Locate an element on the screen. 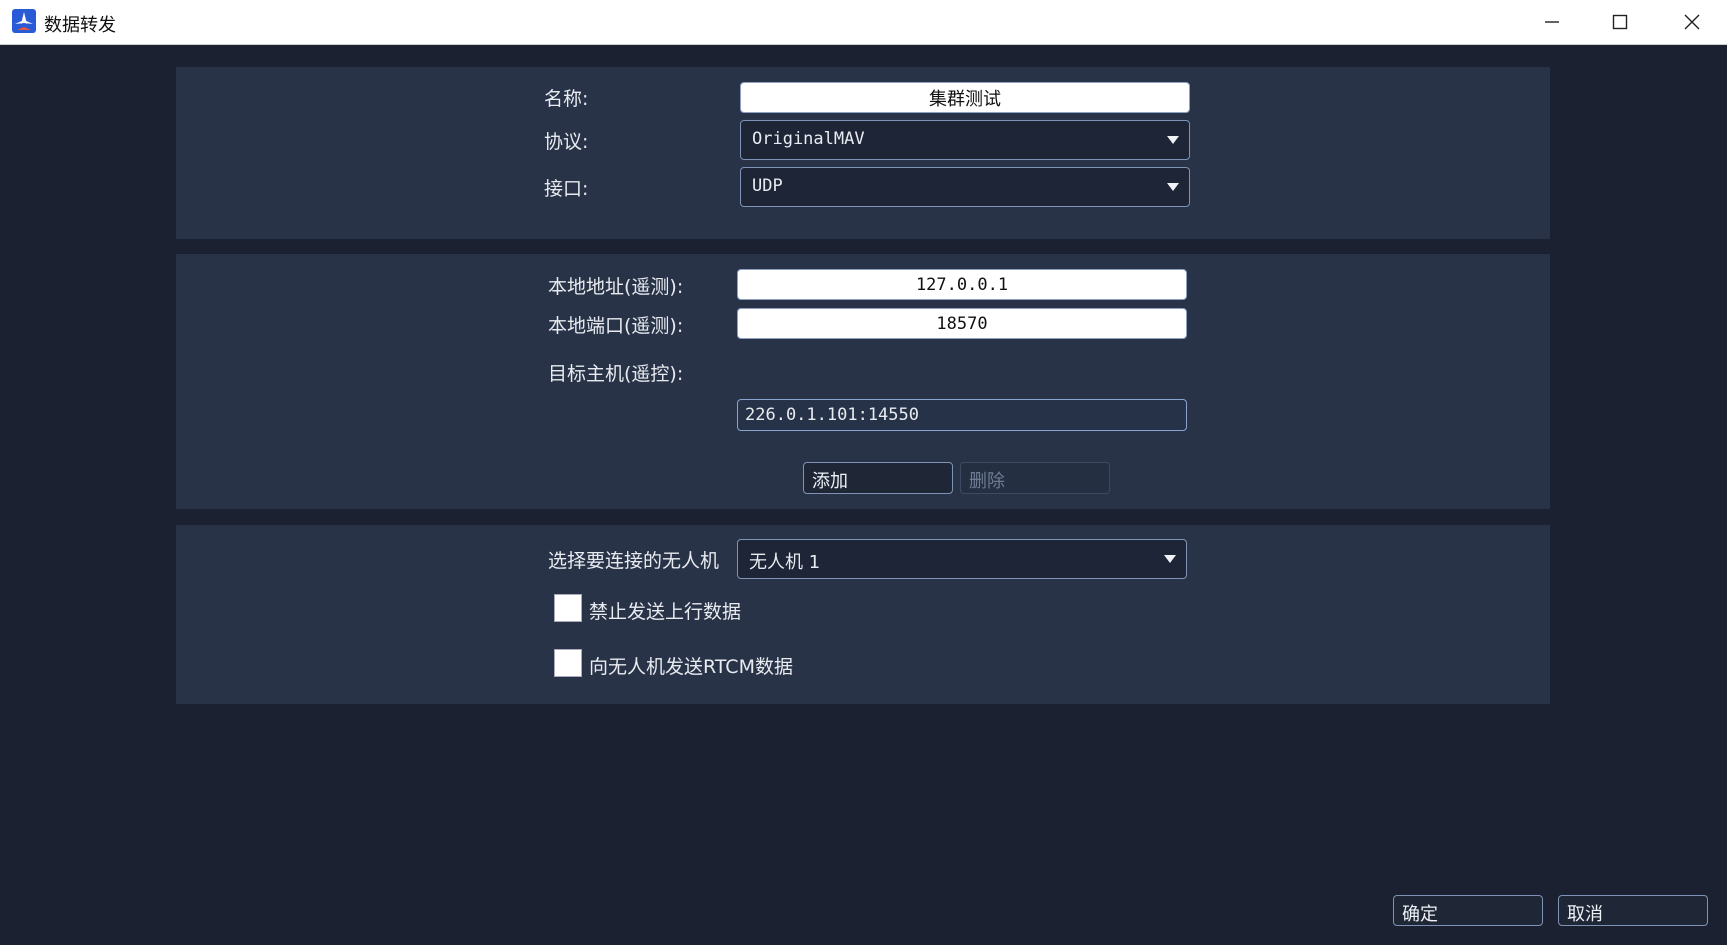 This screenshot has height=945, width=1727. select-uav-label: 选择要连接的无人机 is located at coordinates (634, 561).